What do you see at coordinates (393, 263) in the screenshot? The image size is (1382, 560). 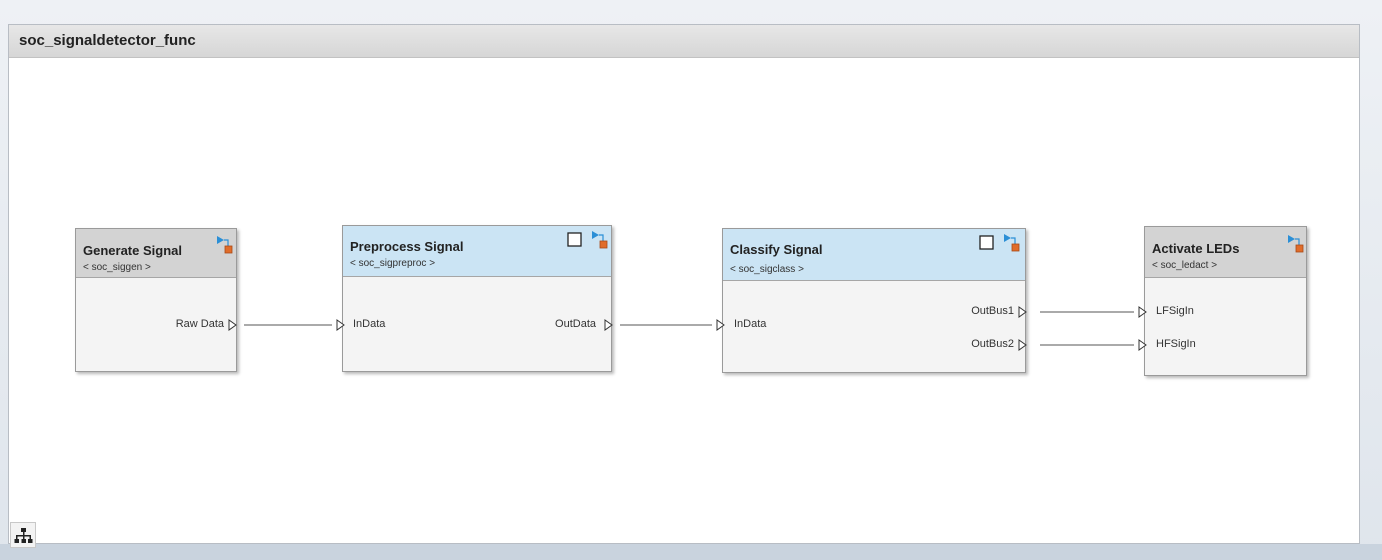 I see `block-reference: < soc_sigpreproc >` at bounding box center [393, 263].